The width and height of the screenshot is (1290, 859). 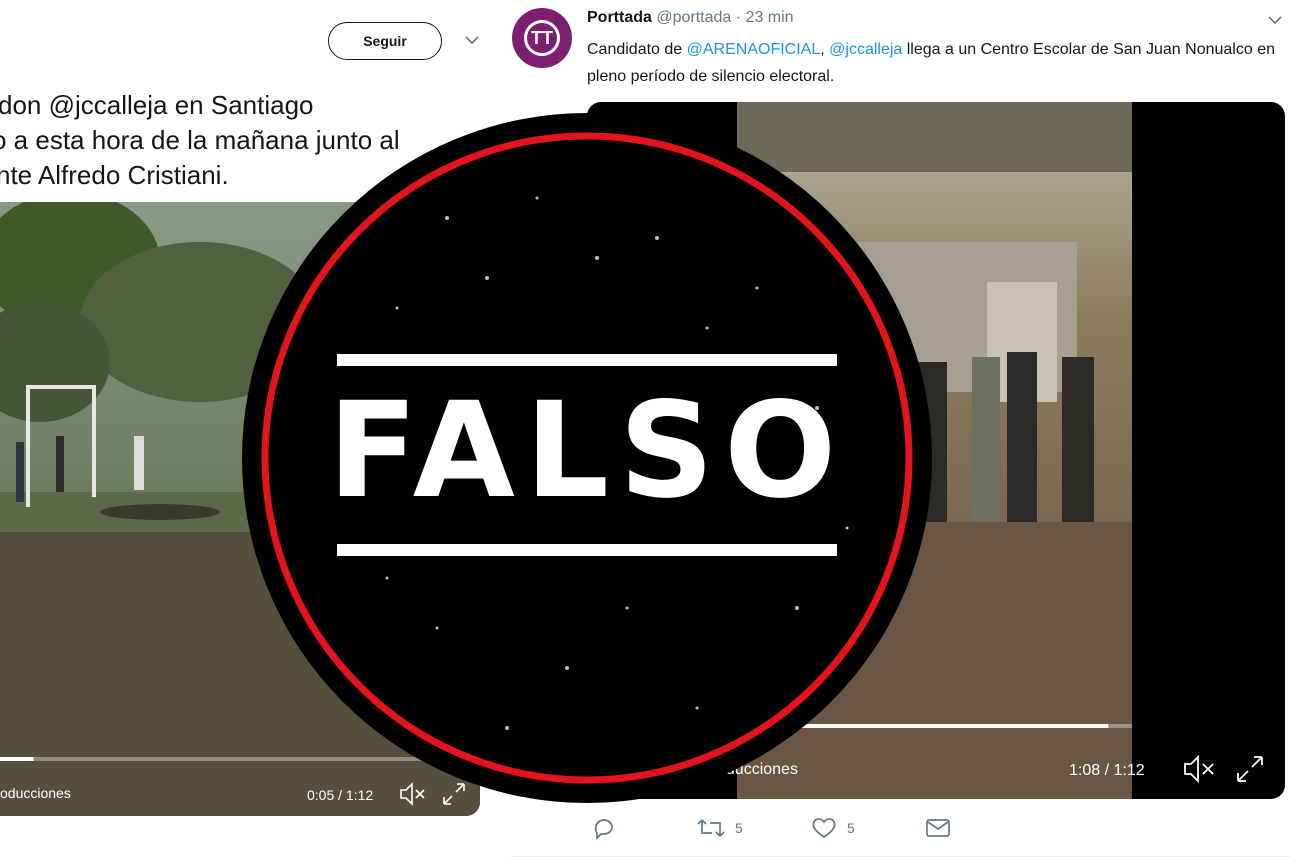 What do you see at coordinates (770, 17) in the screenshot?
I see `tweet-timestamp: 23 min` at bounding box center [770, 17].